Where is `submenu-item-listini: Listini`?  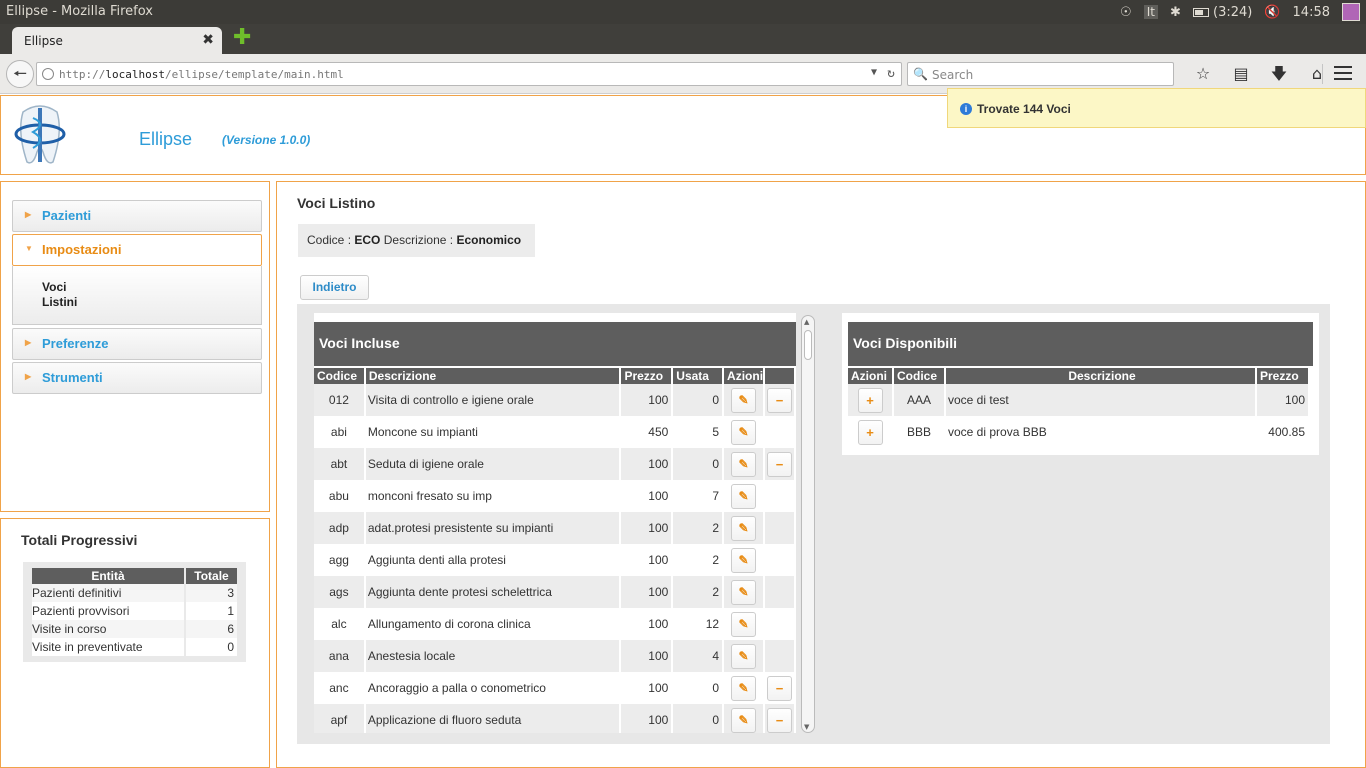
submenu-item-listini: Listini is located at coordinates (151, 302).